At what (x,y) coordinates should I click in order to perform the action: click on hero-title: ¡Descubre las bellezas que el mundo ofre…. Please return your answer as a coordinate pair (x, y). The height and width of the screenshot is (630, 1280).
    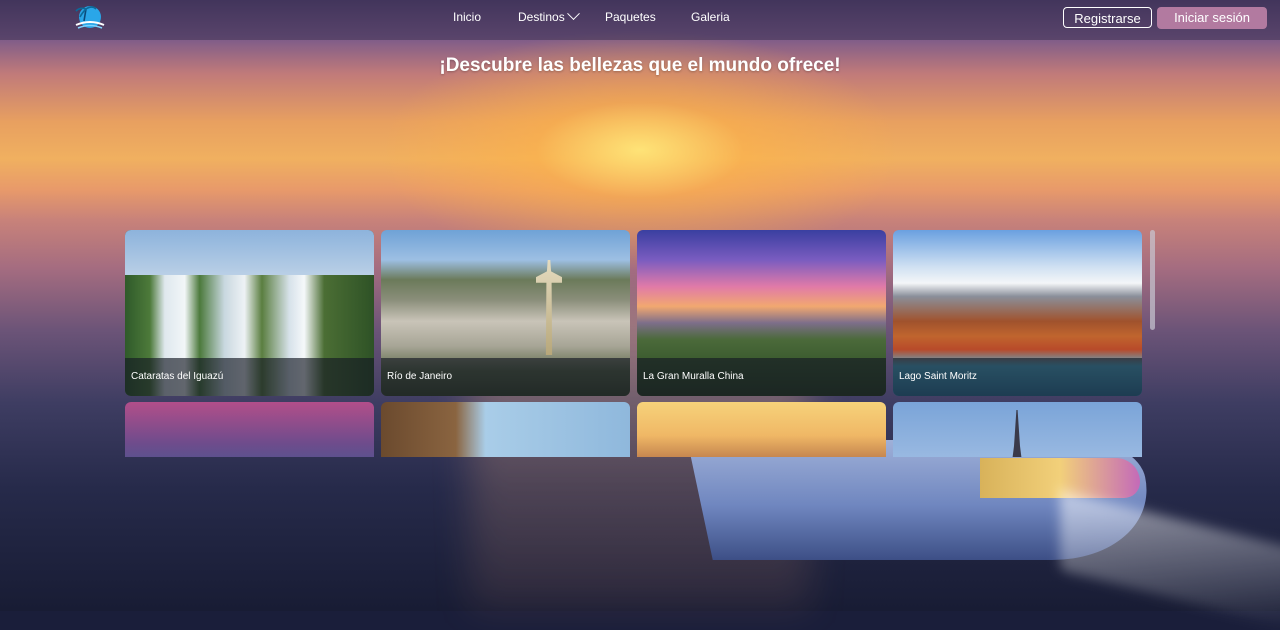
    Looking at the image, I should click on (640, 65).